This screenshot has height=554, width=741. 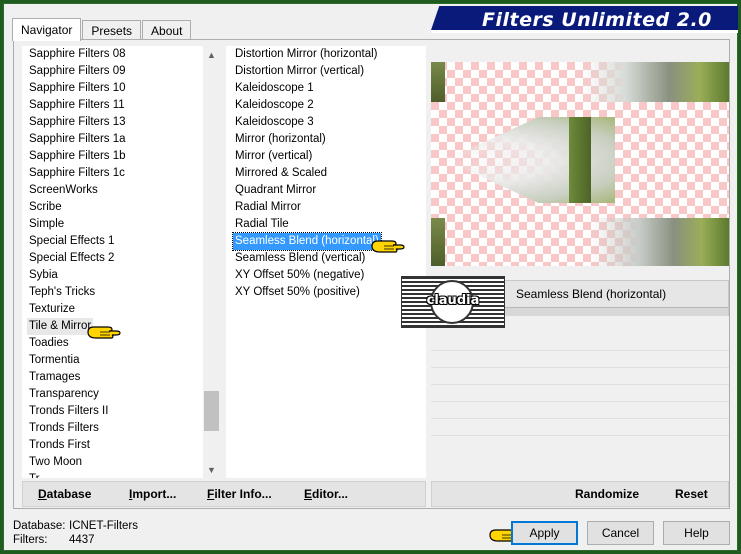 What do you see at coordinates (121, 241) in the screenshot?
I see `category-item: Special Effects 1` at bounding box center [121, 241].